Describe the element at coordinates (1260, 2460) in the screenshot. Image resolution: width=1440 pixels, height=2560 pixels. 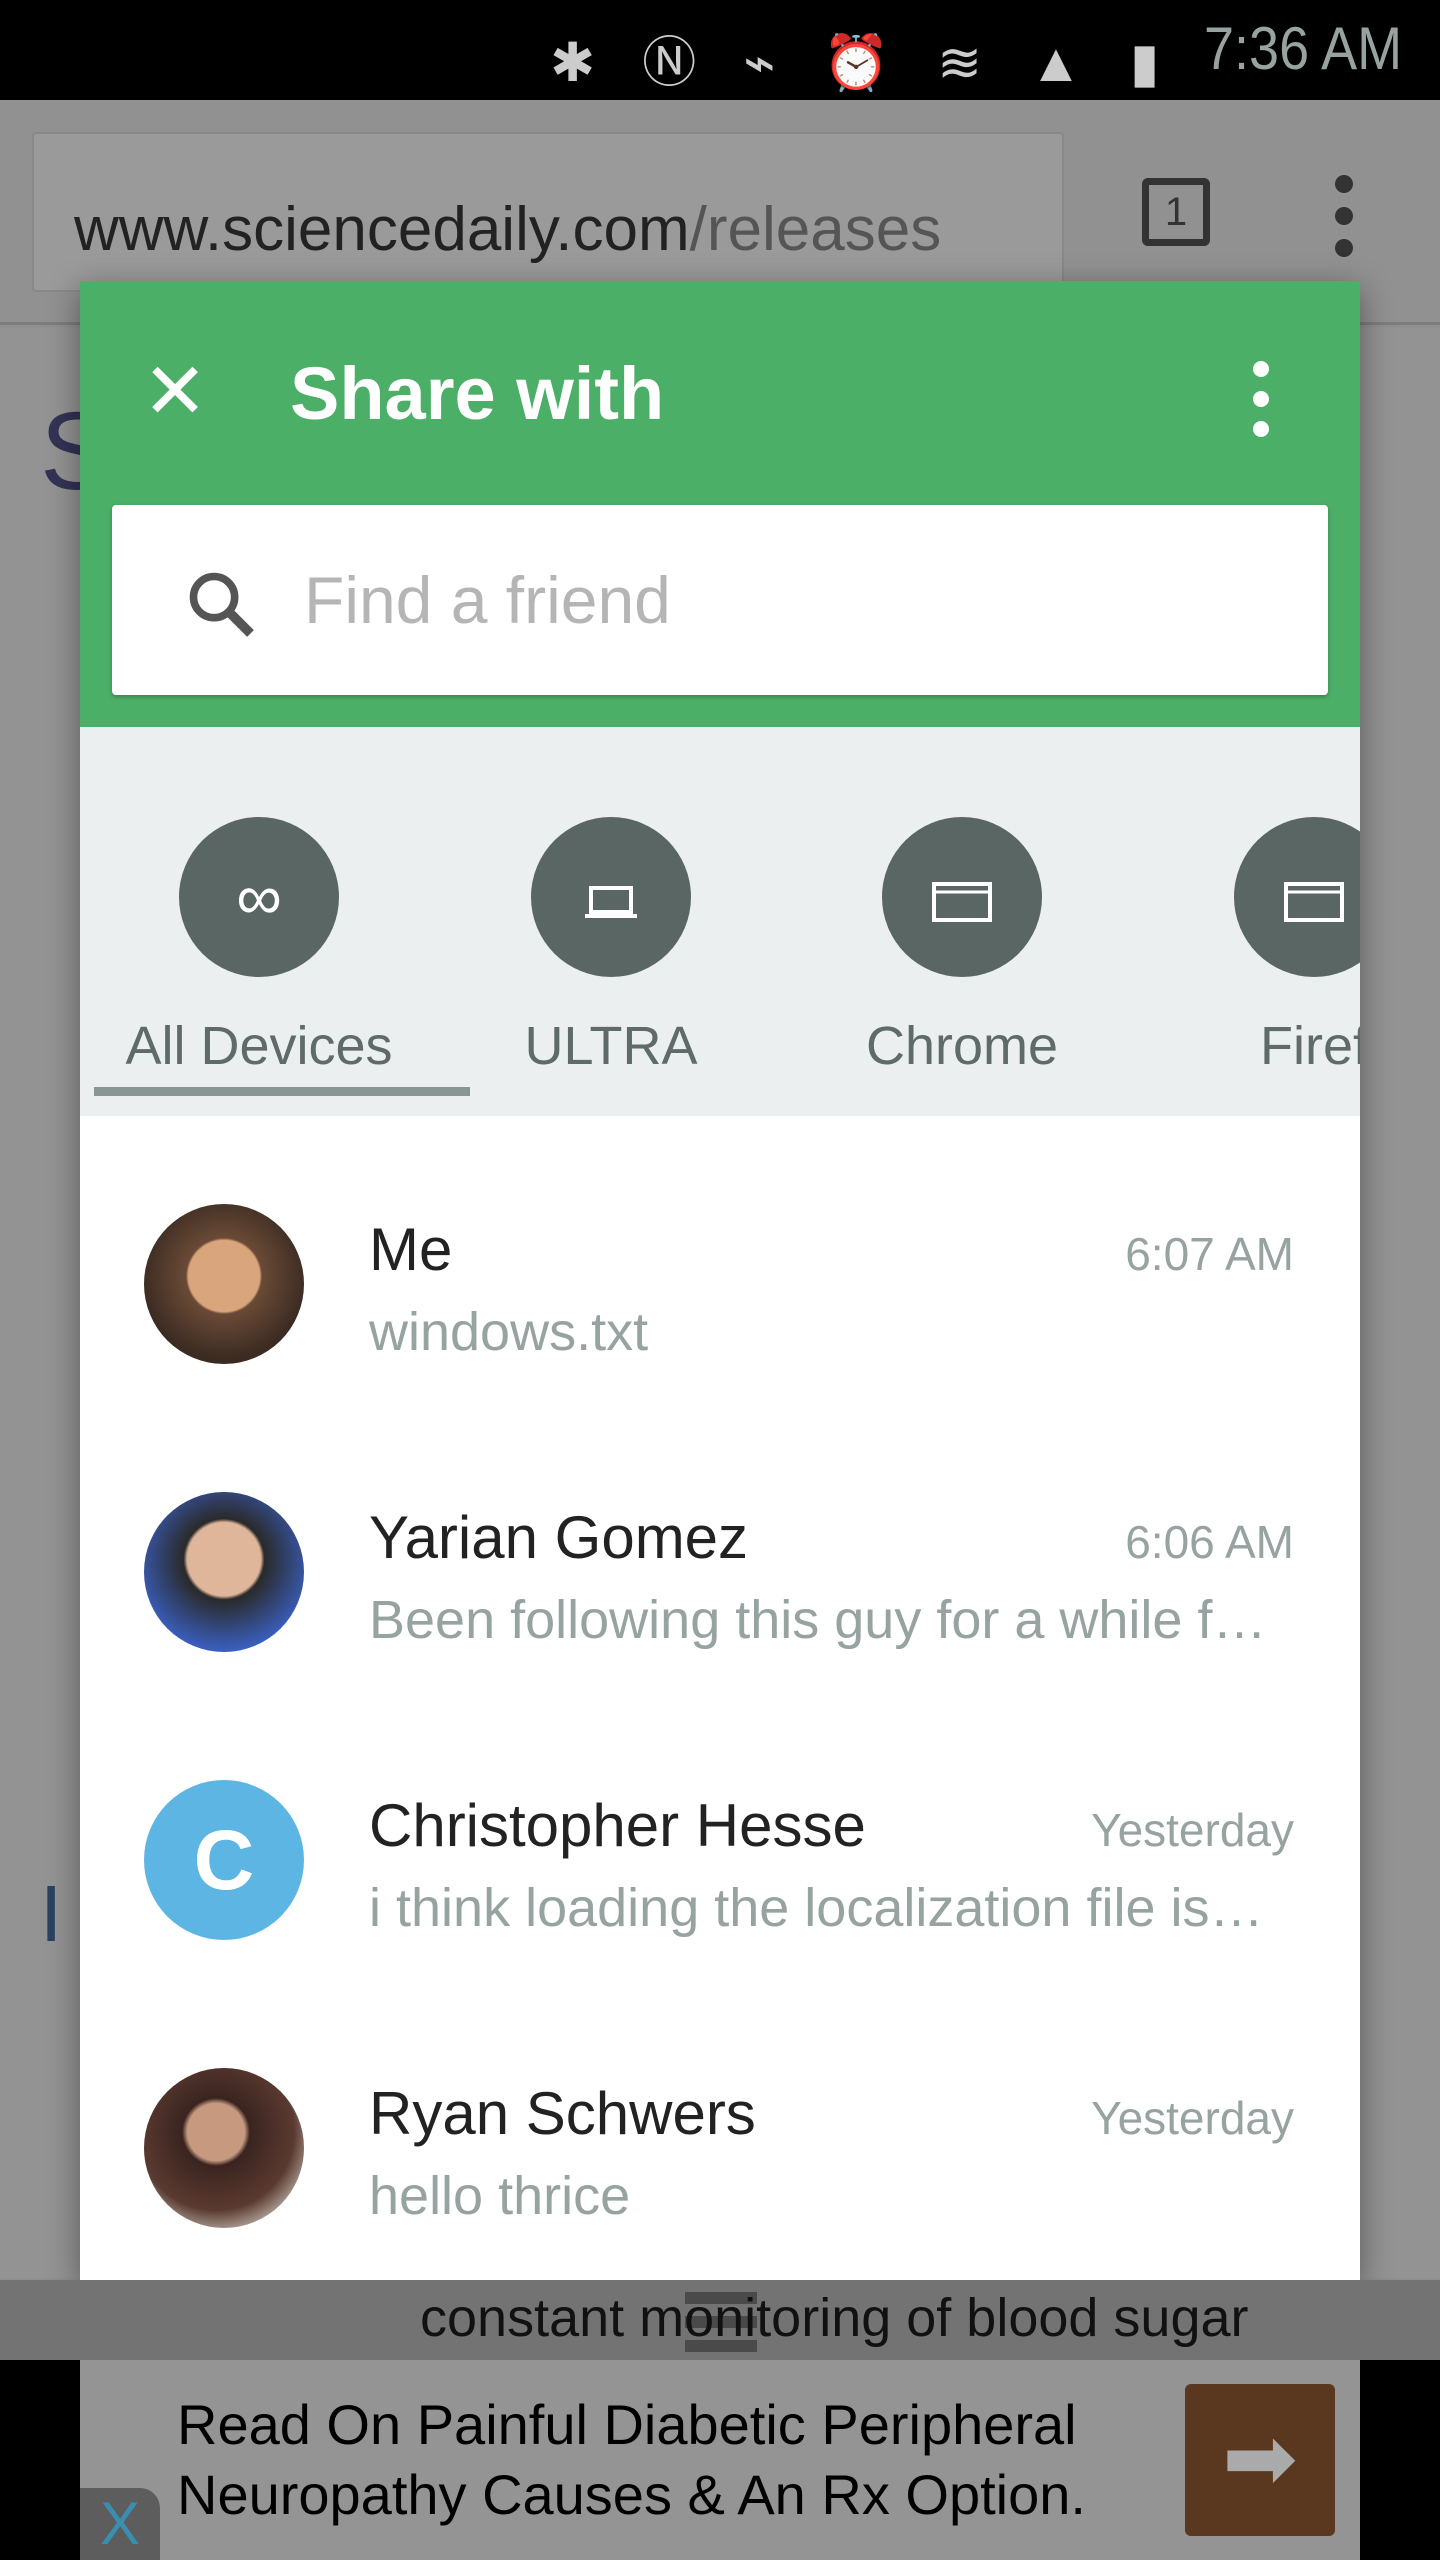
I see `arrow-right-icon: ➡` at that location.